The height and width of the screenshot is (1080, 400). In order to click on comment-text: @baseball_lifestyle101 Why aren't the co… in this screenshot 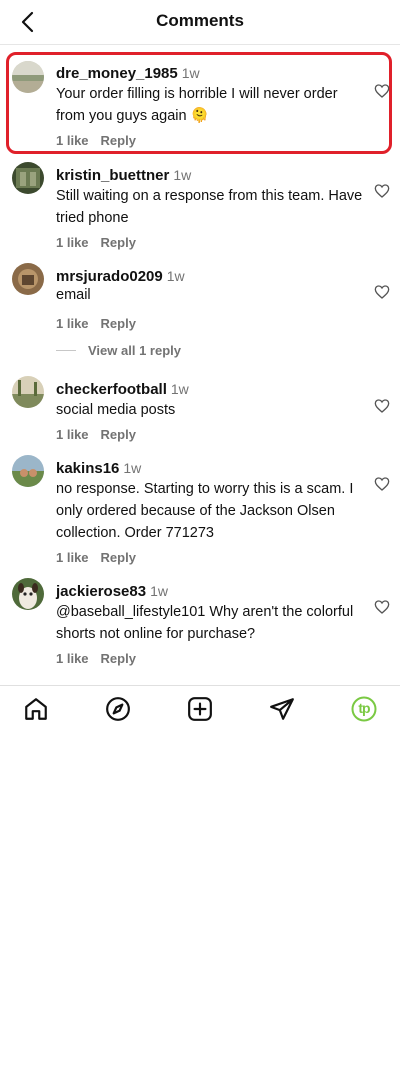, I will do `click(205, 623)`.